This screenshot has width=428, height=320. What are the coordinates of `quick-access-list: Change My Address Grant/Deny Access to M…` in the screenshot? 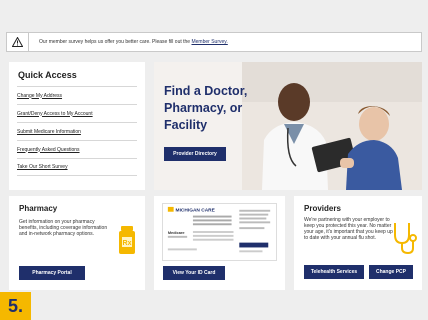 It's located at (77, 131).